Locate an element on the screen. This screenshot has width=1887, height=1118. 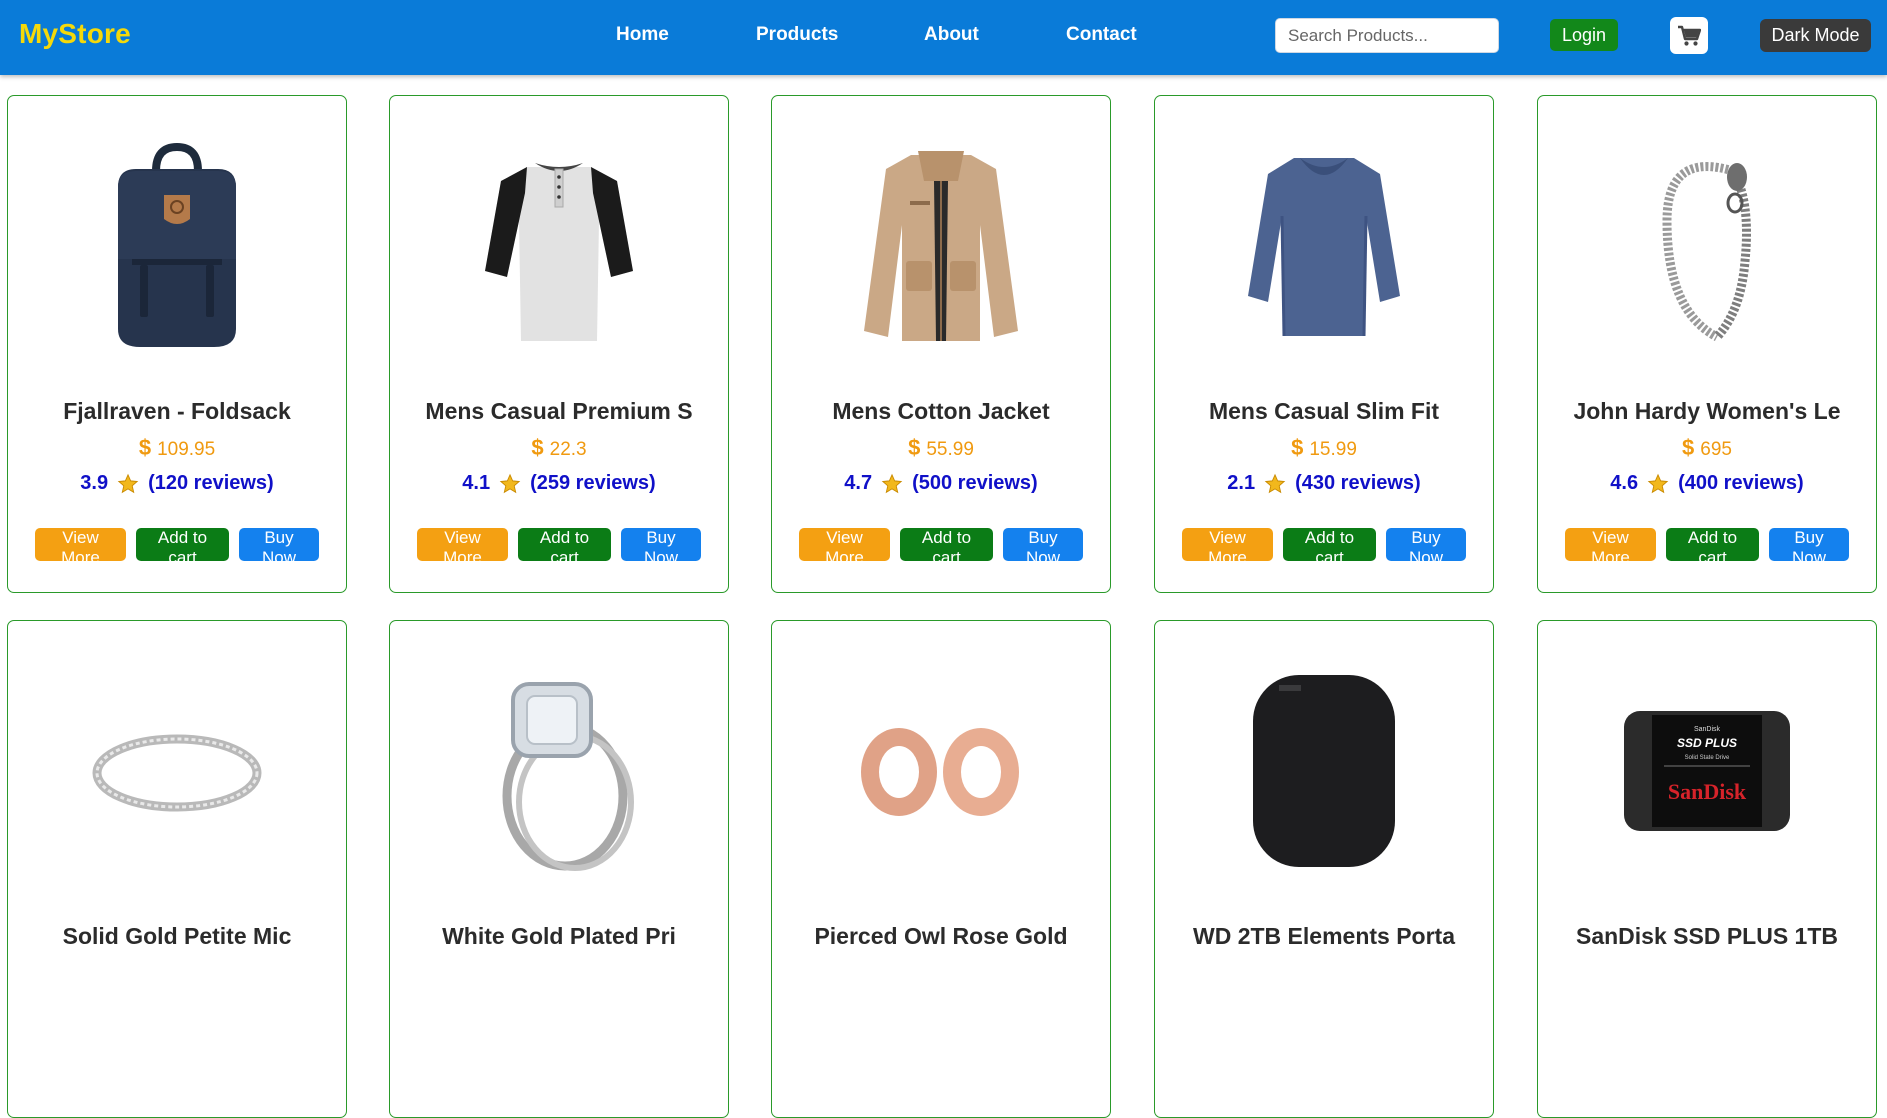
raglan-tshirt-image is located at coordinates (559, 252).